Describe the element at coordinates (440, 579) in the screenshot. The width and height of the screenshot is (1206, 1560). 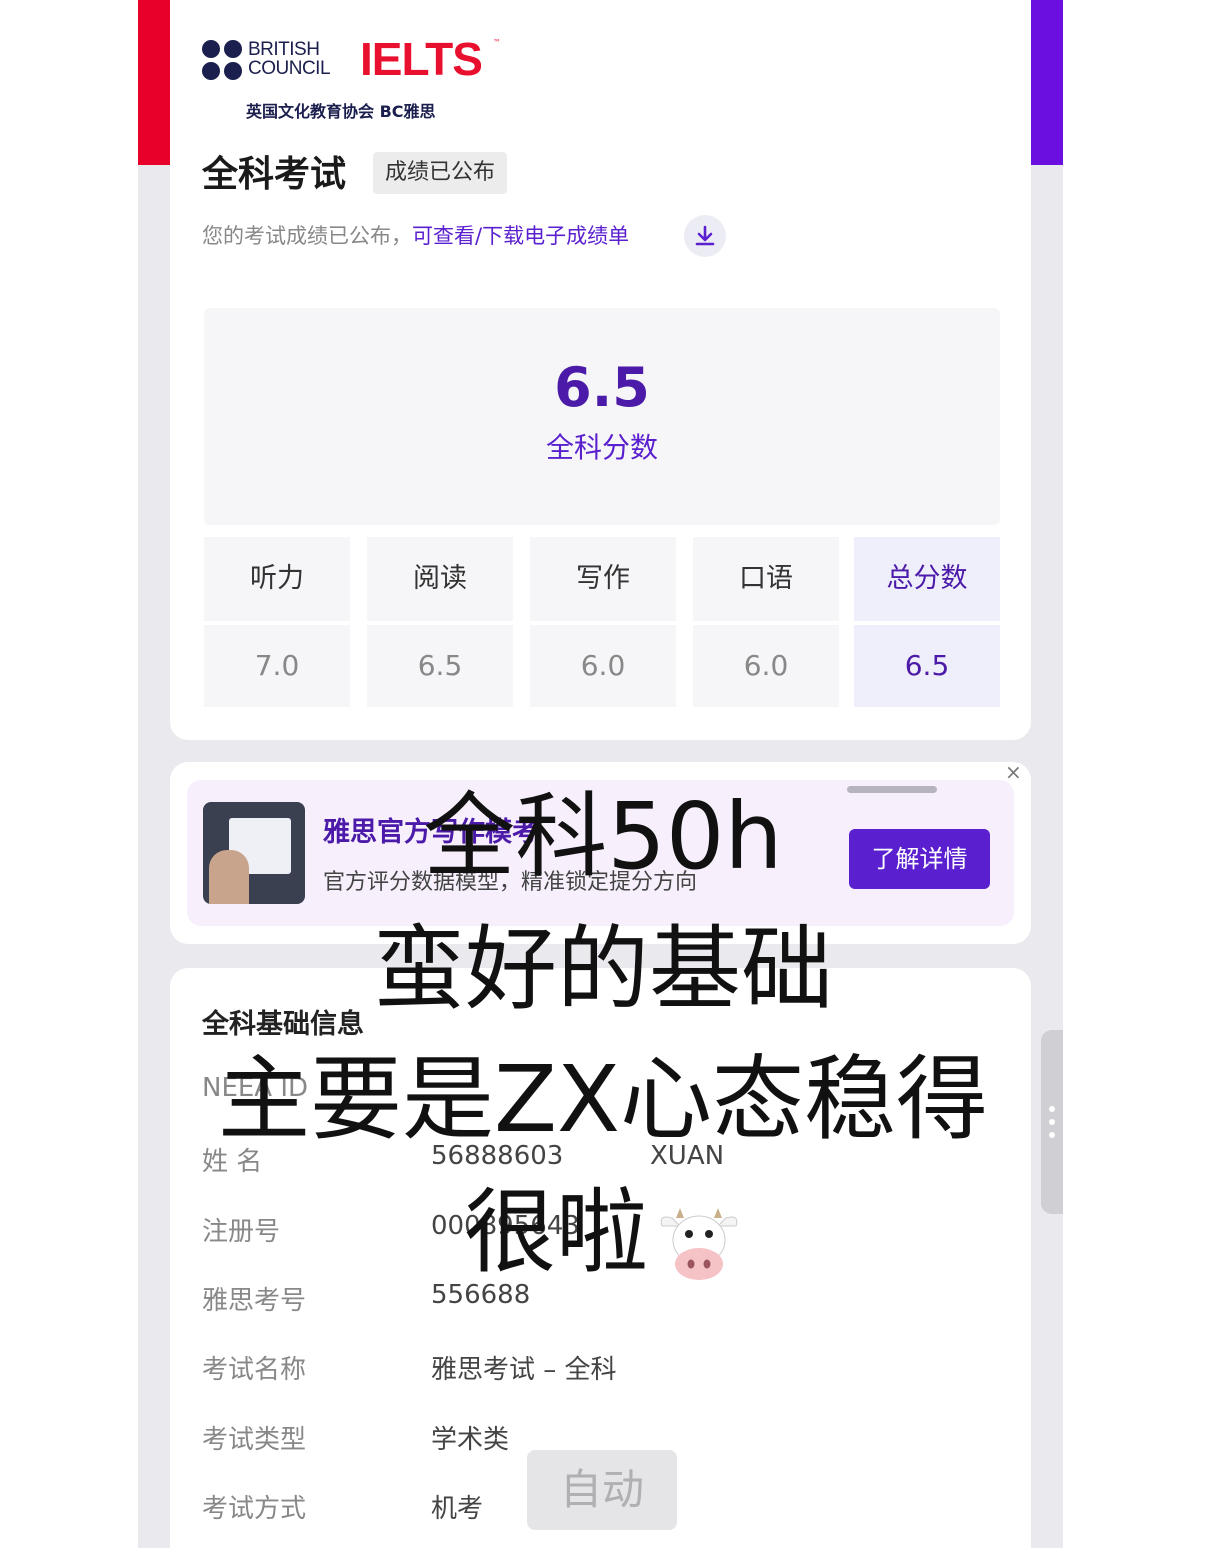
I see `score-label: 阅读` at that location.